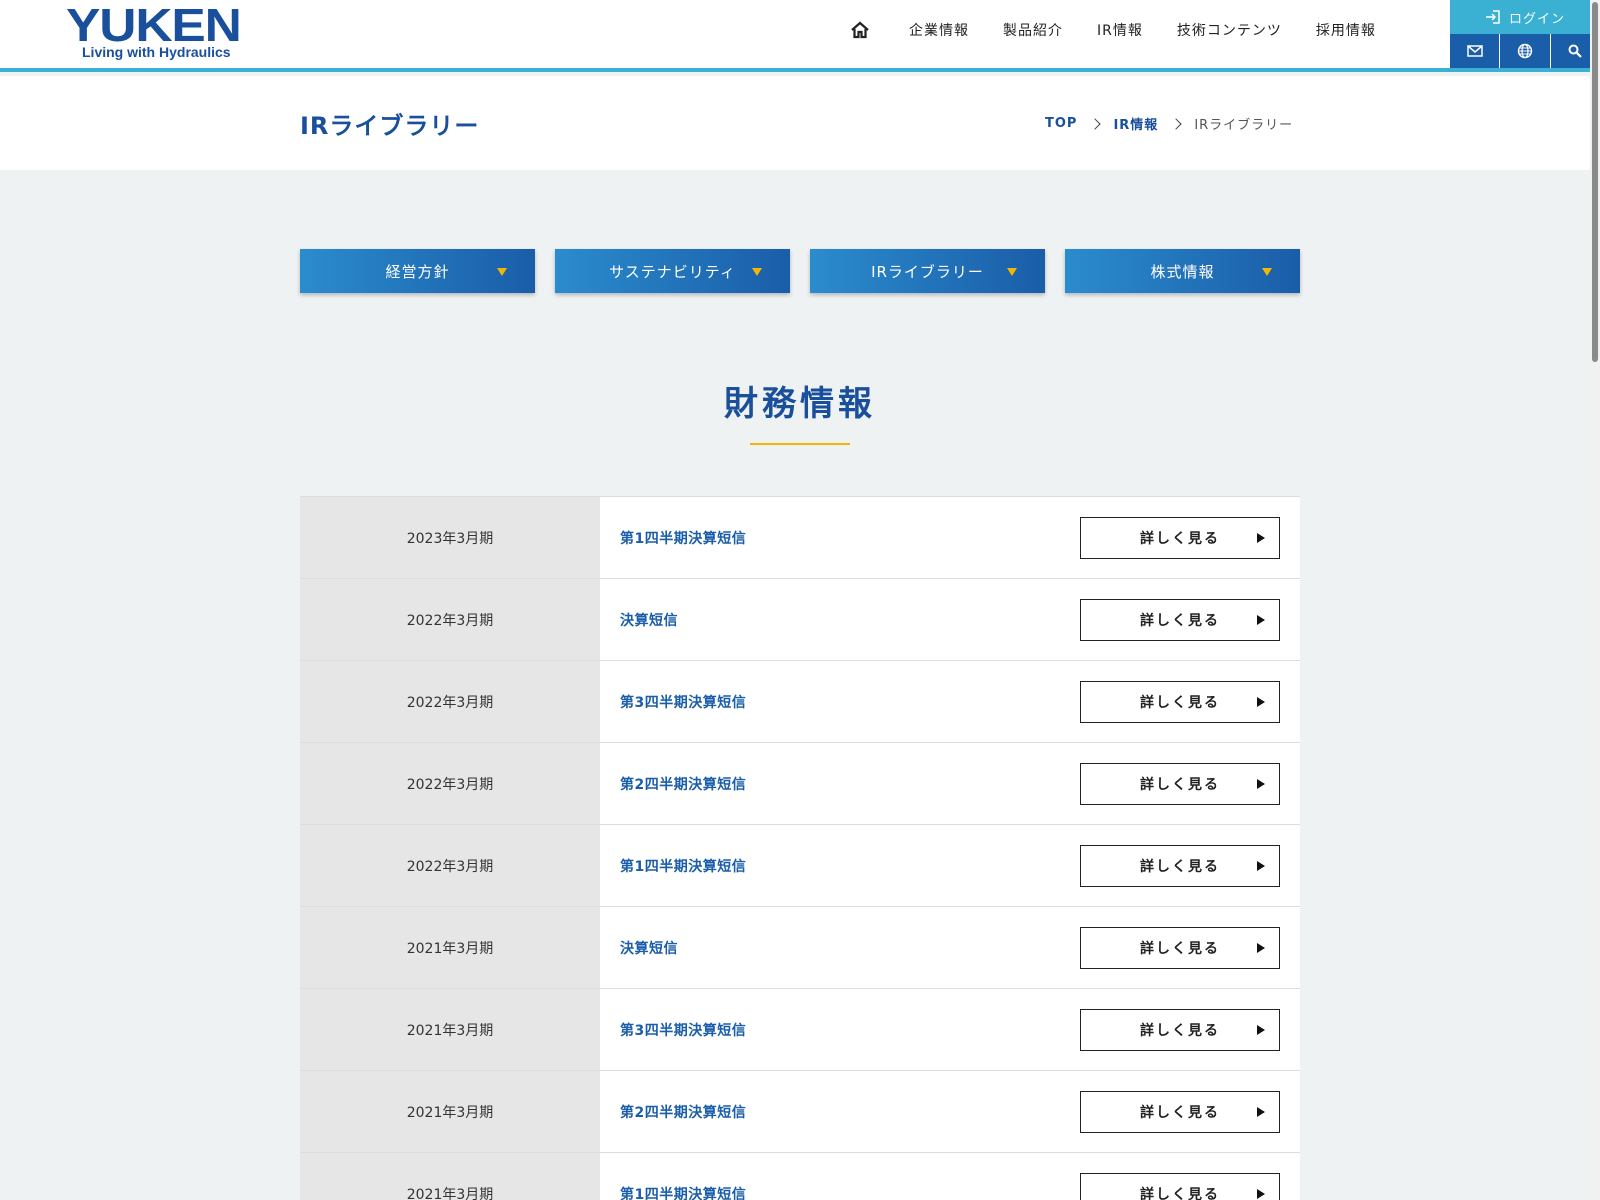 The height and width of the screenshot is (1200, 1600). I want to click on globe-icon, so click(1525, 51).